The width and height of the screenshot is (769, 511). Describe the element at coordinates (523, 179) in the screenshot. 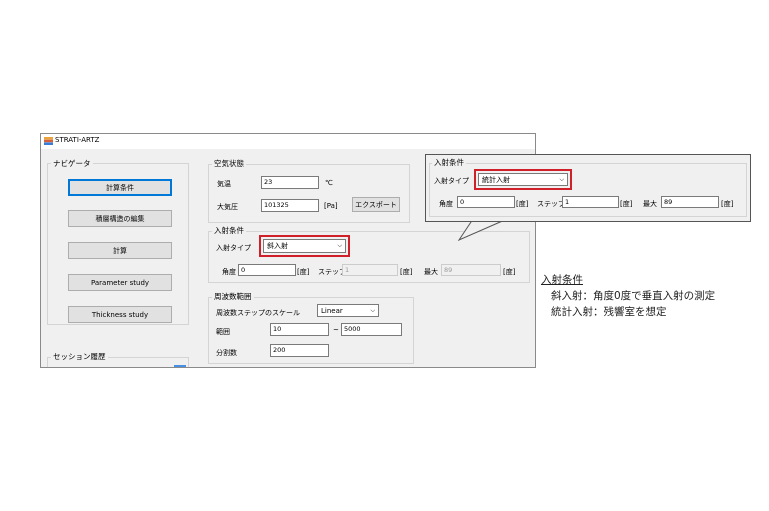

I see `callout-type-select: 統計入射 ⌵` at that location.